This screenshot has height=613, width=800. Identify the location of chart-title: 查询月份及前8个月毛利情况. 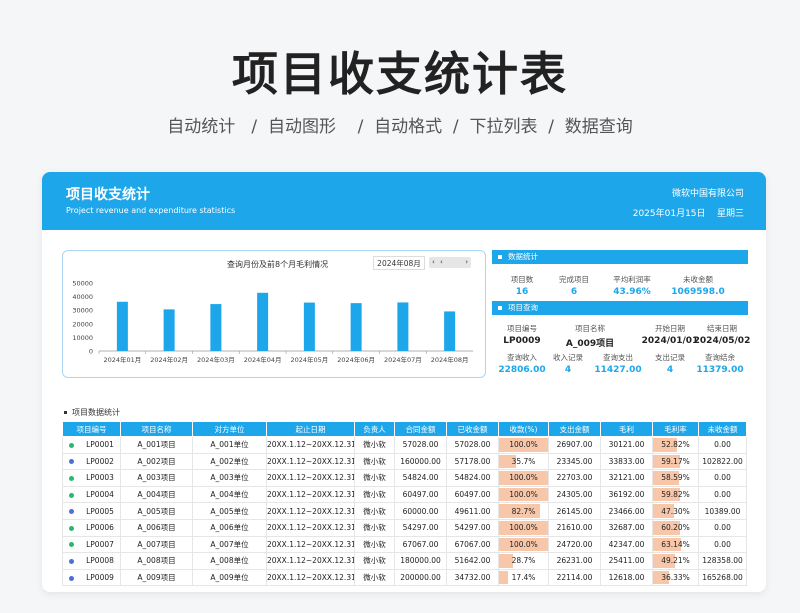
(278, 264).